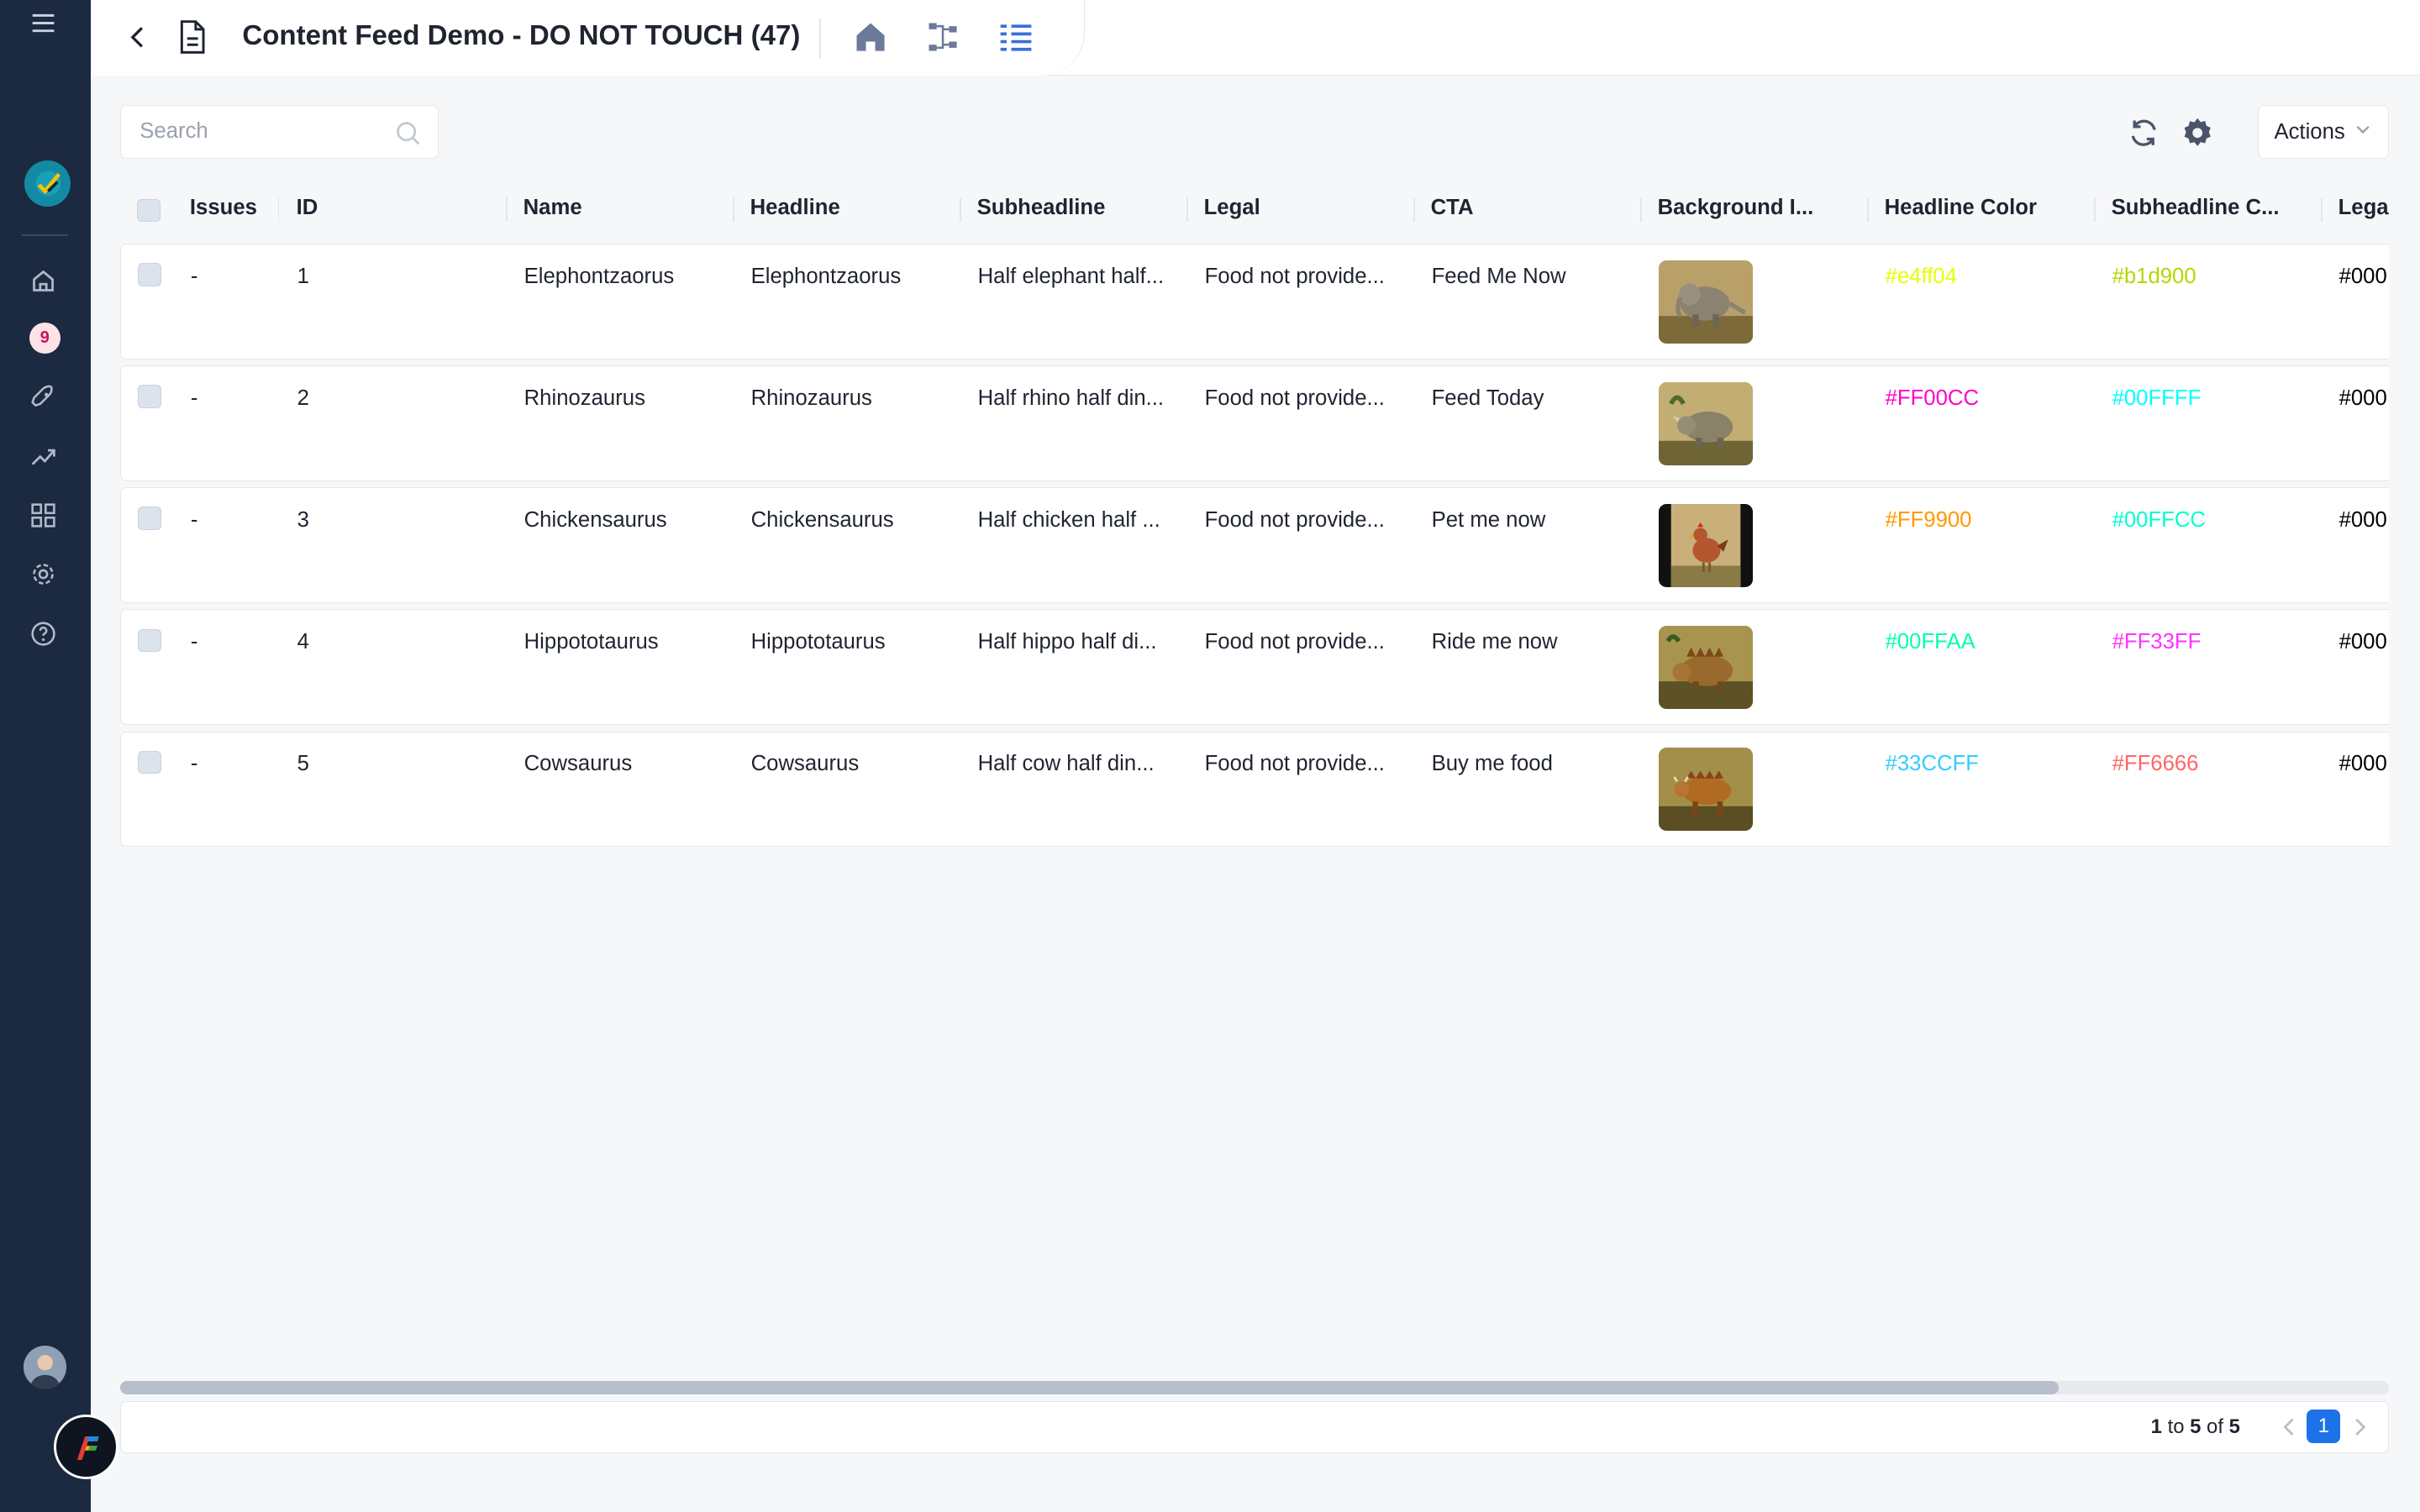  Describe the element at coordinates (2290, 1426) in the screenshot. I see `chevron-left-icon` at that location.